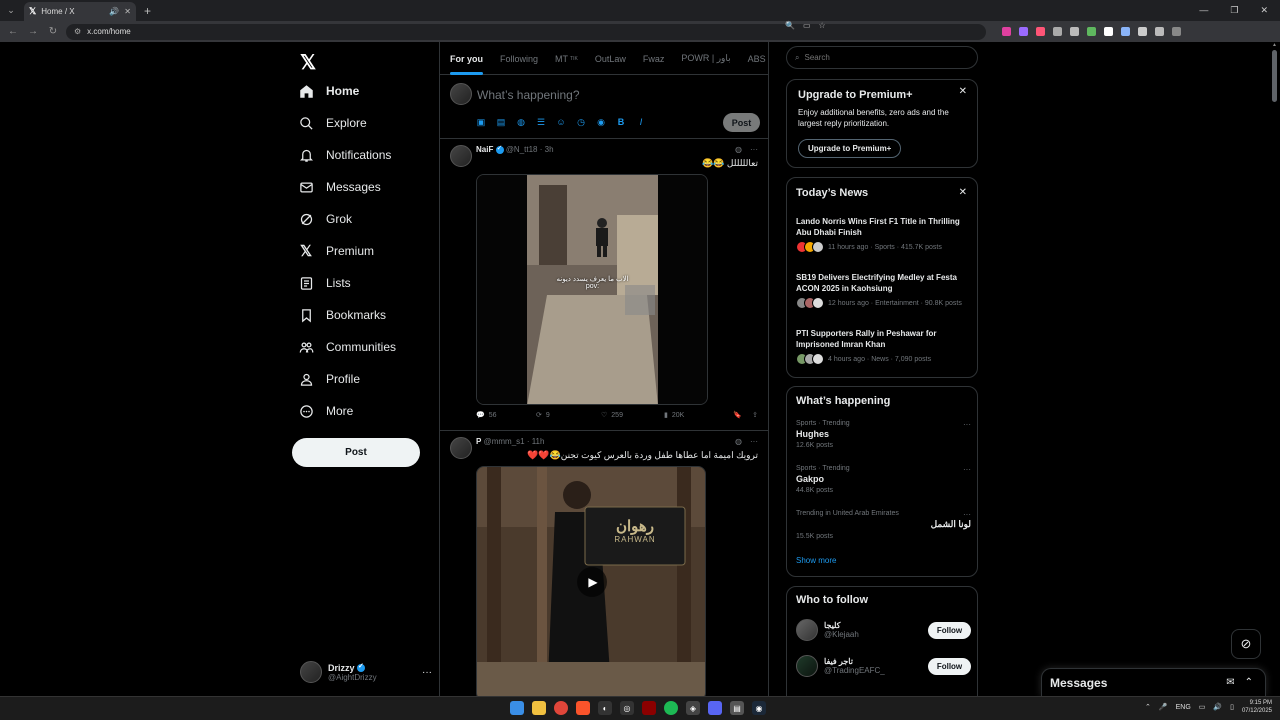 The image size is (1280, 720). Describe the element at coordinates (1264, 10) in the screenshot. I see `close-window-icon: ✕` at that location.